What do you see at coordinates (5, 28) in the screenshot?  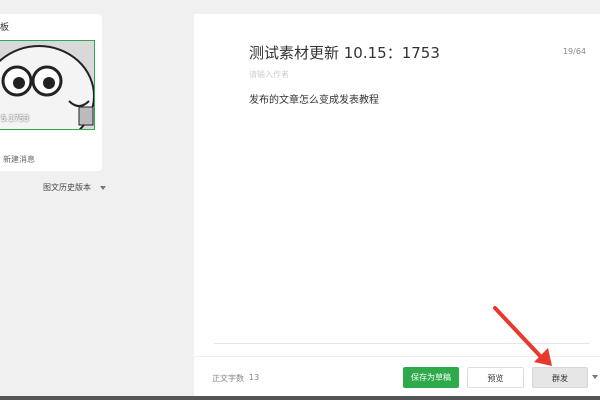 I see `panel-title: 板` at bounding box center [5, 28].